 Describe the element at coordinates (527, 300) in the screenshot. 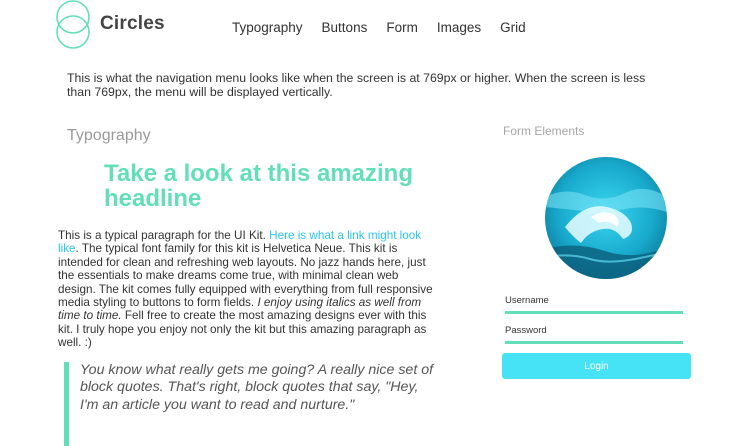

I see `username-label: Username` at that location.